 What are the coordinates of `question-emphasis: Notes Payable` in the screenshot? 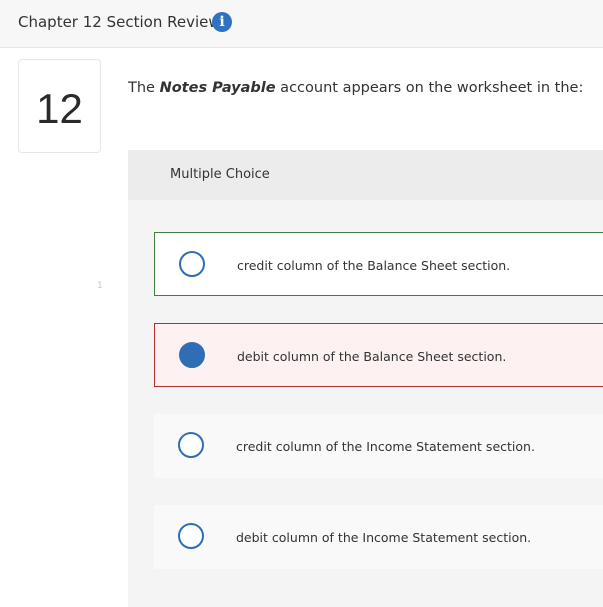 It's located at (217, 88).